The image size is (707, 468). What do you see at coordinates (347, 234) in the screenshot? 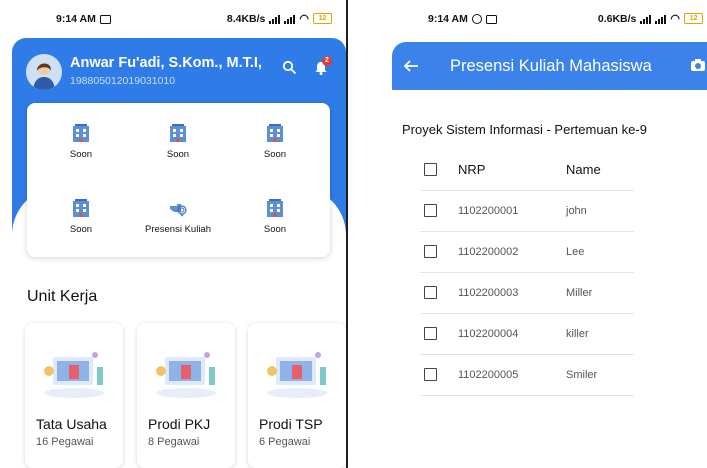
I see `screen-divider` at bounding box center [347, 234].